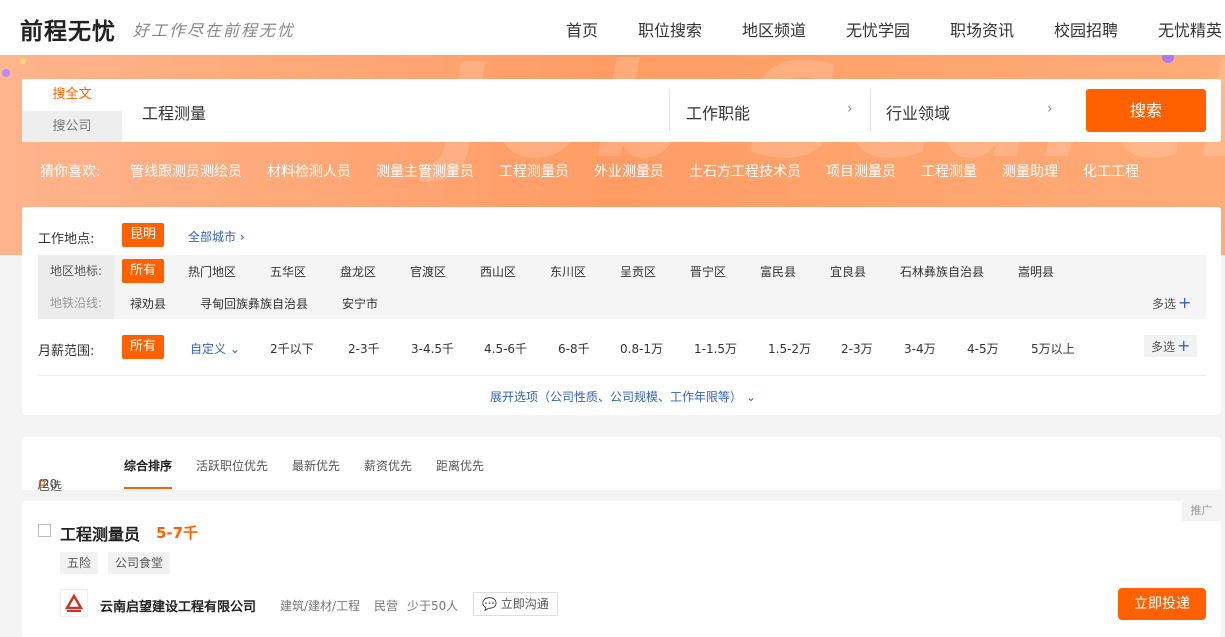 This screenshot has width=1225, height=637. Describe the element at coordinates (942, 271) in the screenshot. I see `area-option: 石林彝族自治县` at that location.